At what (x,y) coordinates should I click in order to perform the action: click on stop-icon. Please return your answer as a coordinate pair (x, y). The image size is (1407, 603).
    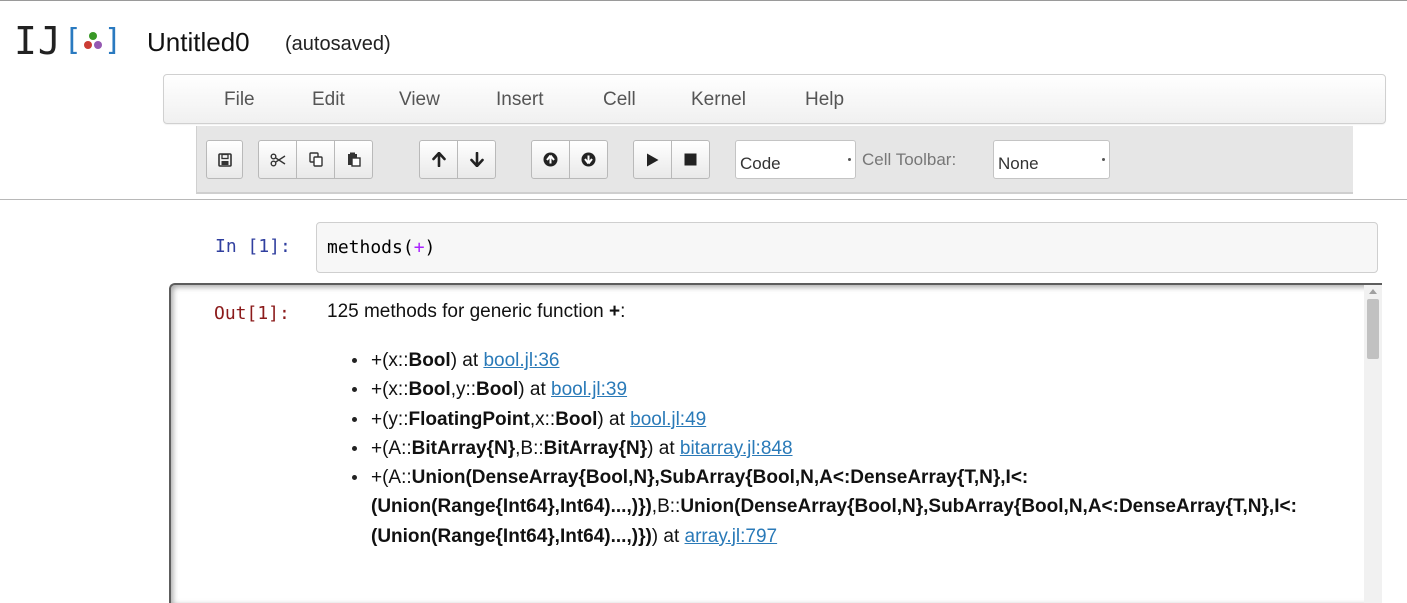
    Looking at the image, I should click on (690, 159).